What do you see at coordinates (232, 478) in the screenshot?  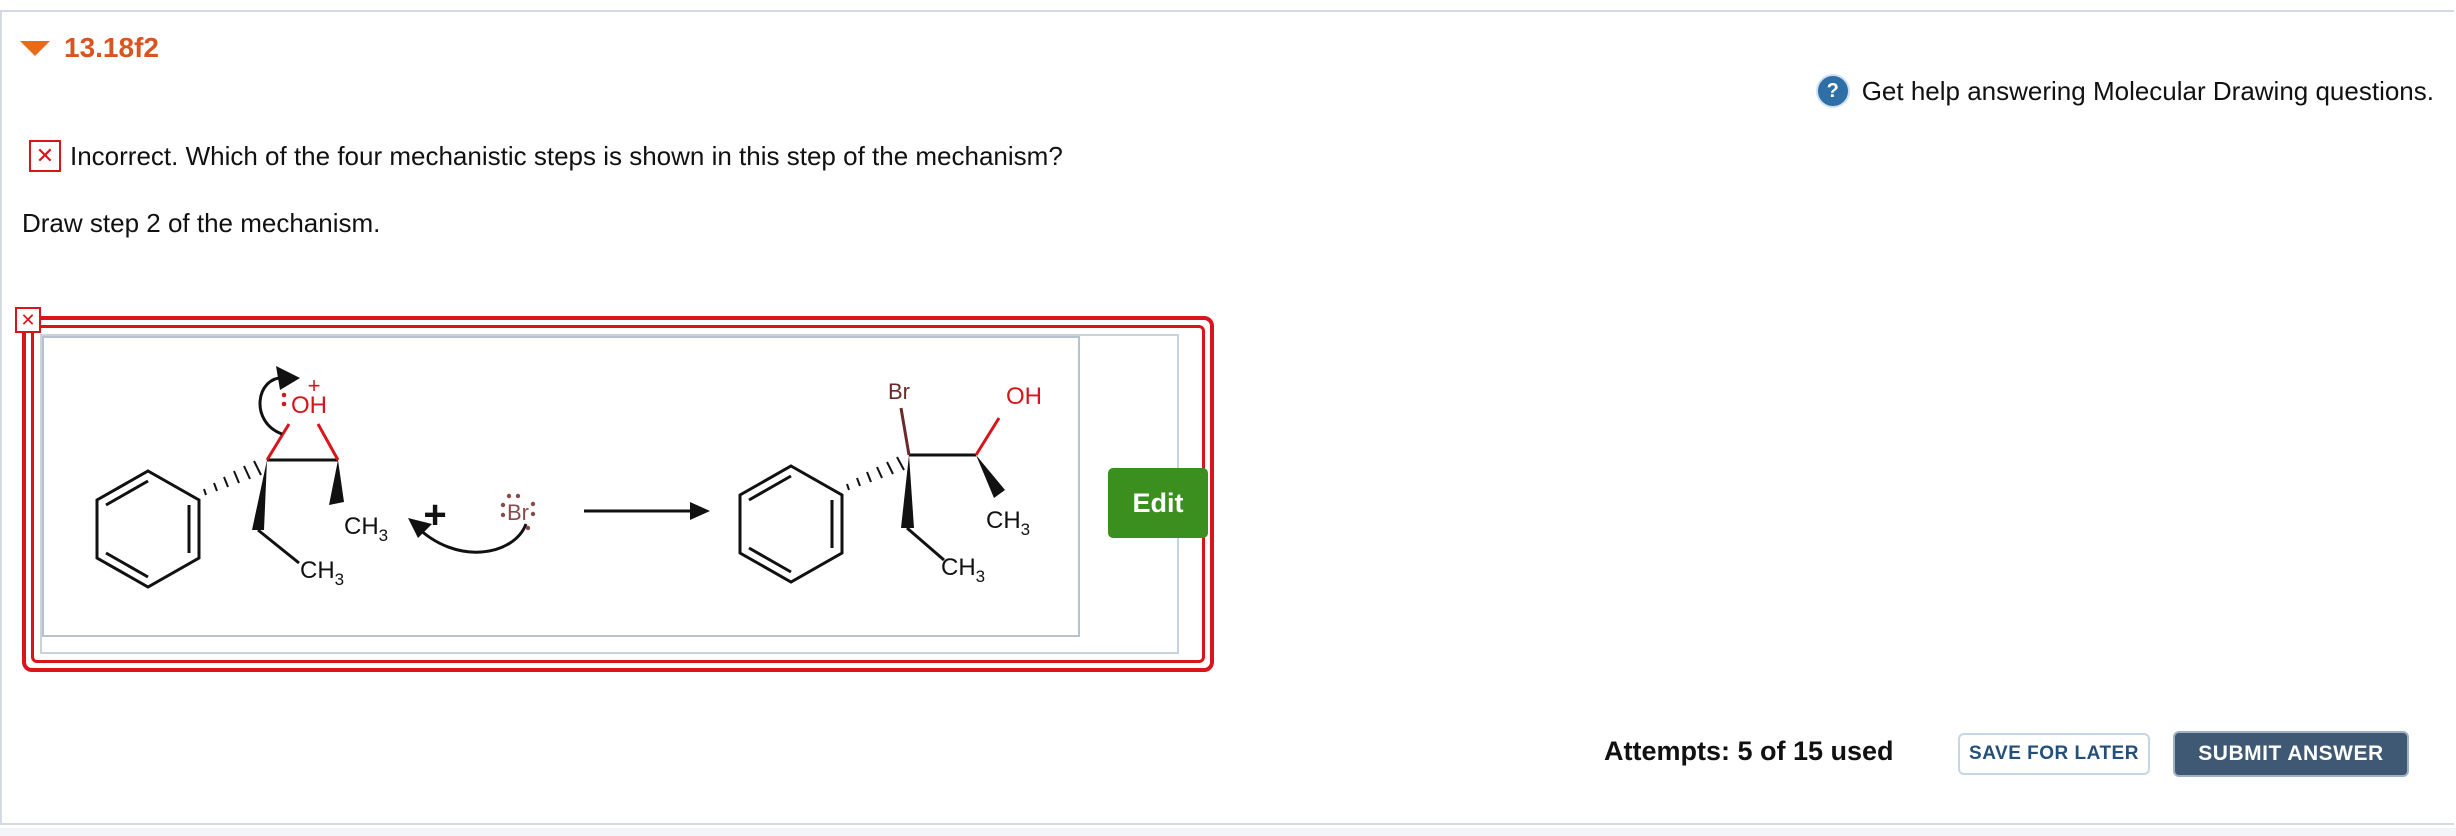 I see `hashed-bond-left` at bounding box center [232, 478].